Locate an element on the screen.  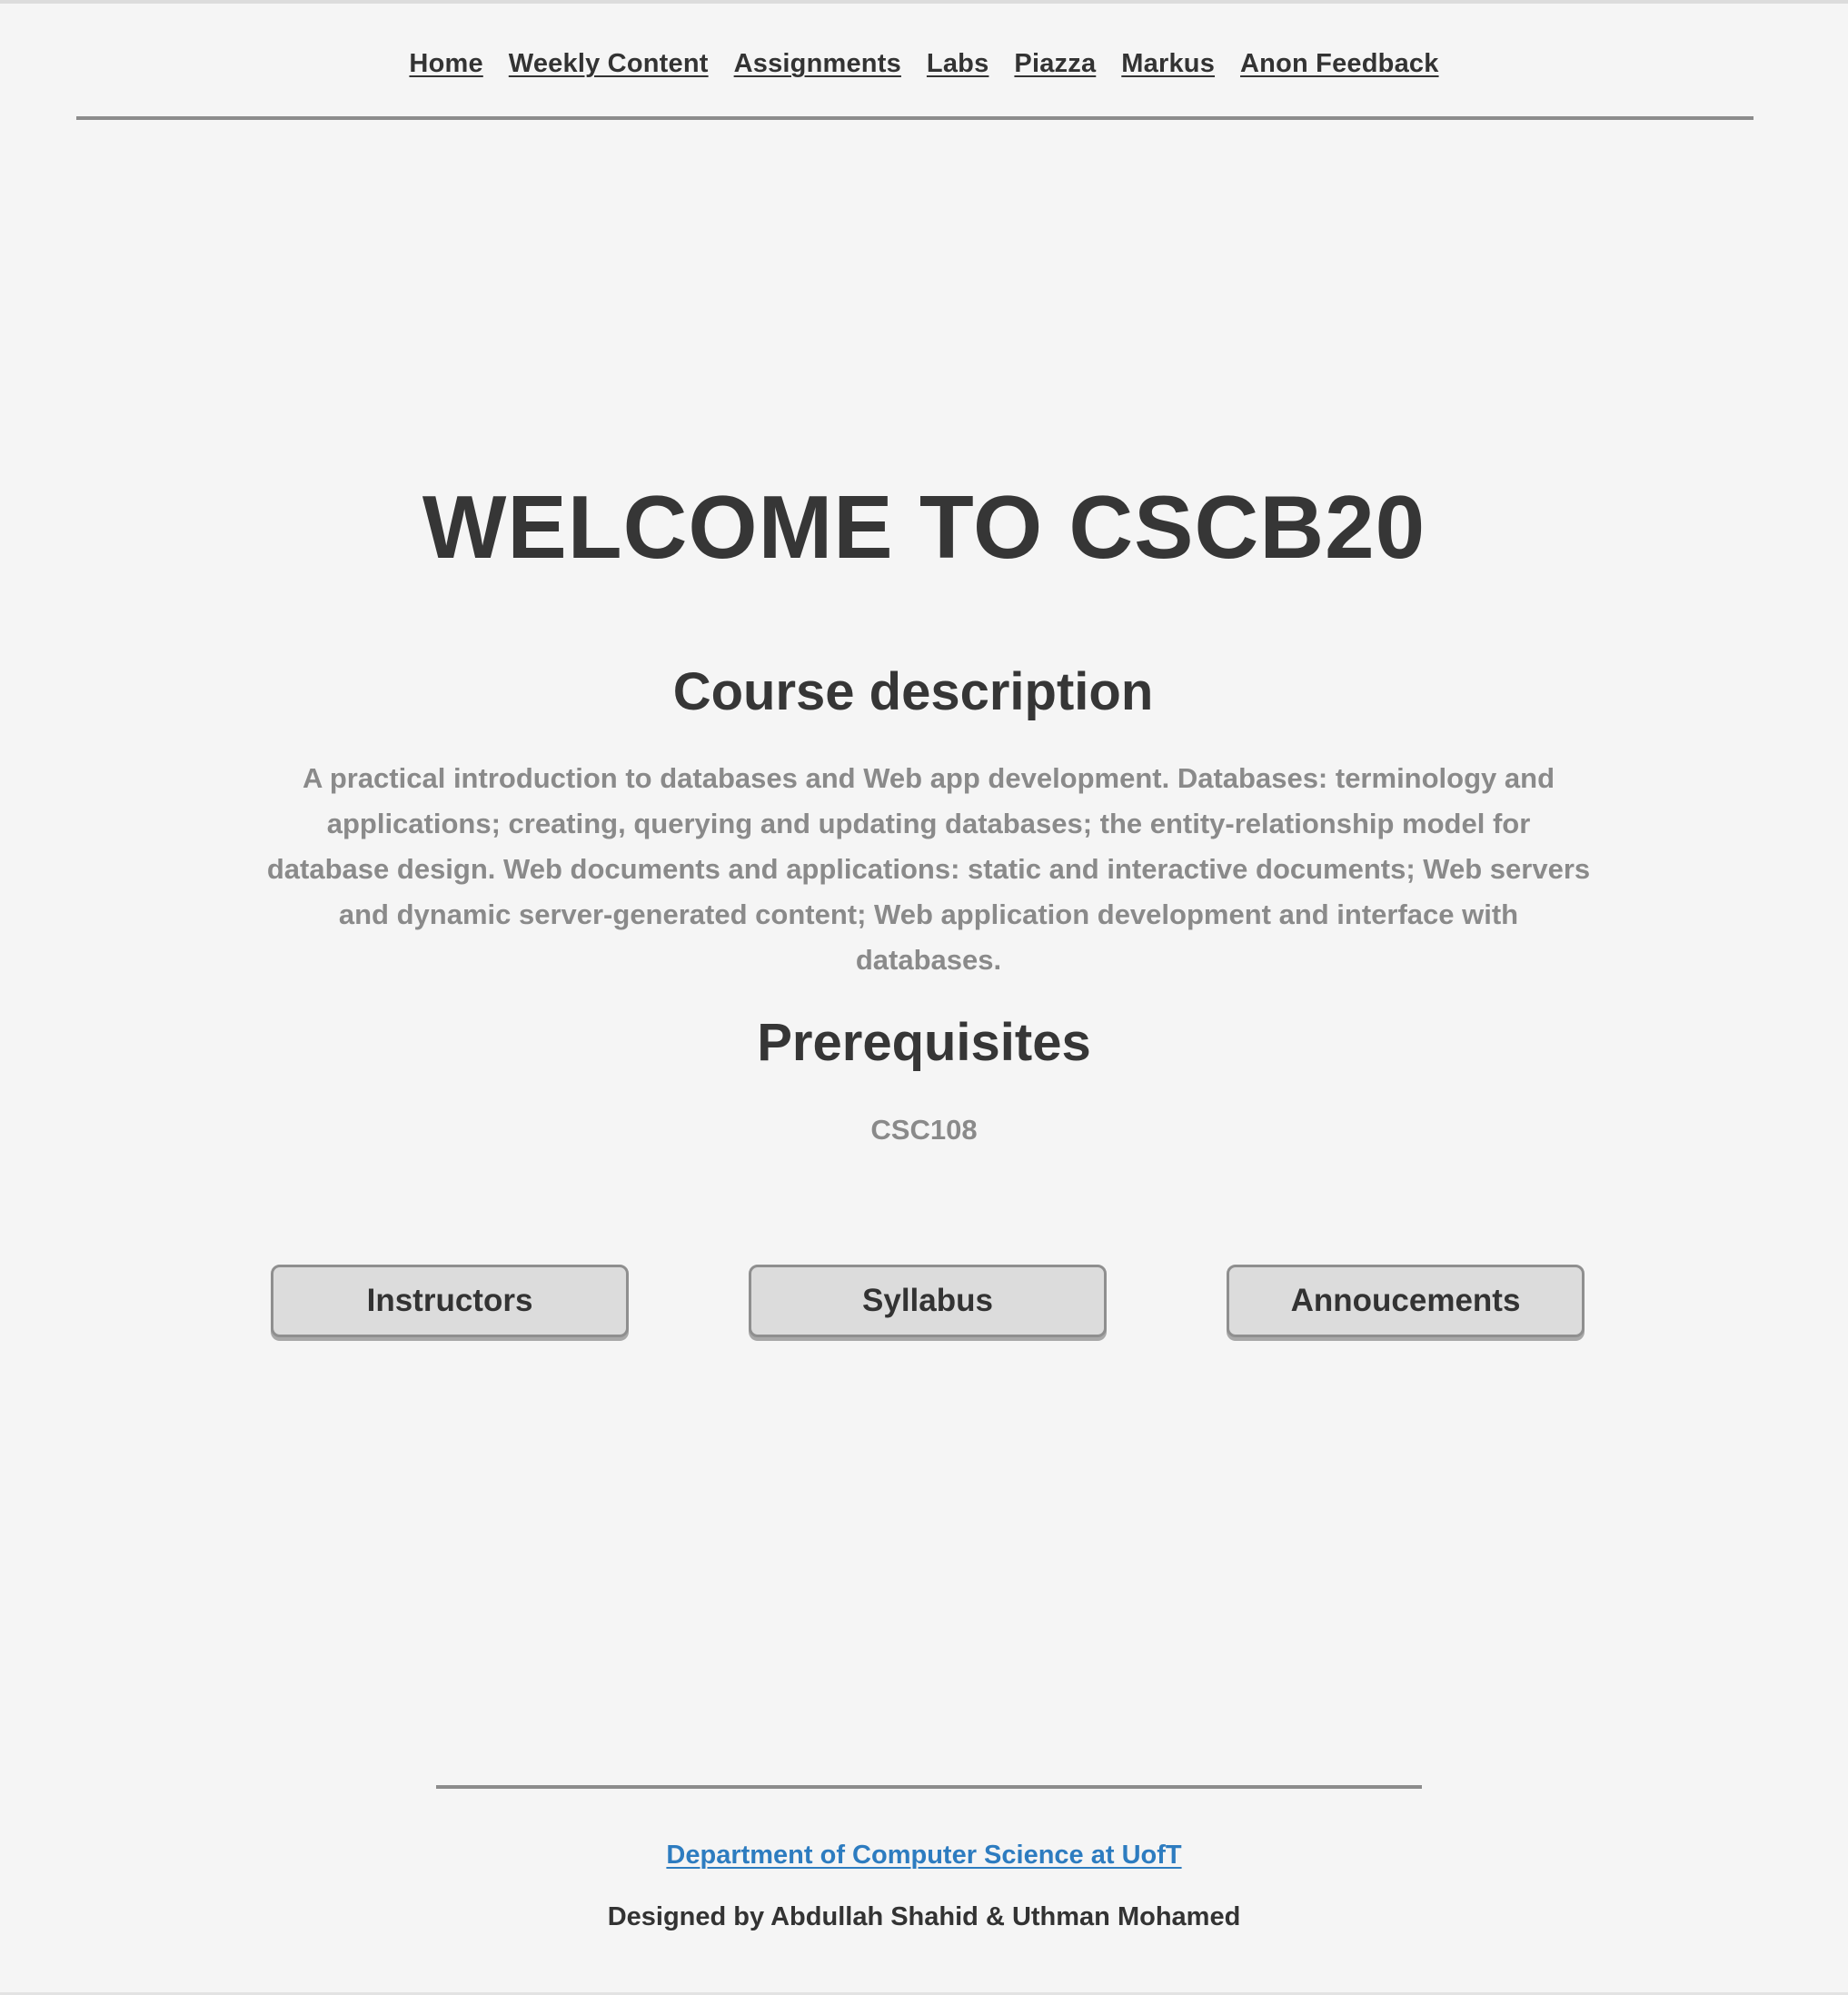
syllabus-button: Syllabus is located at coordinates (928, 1301).